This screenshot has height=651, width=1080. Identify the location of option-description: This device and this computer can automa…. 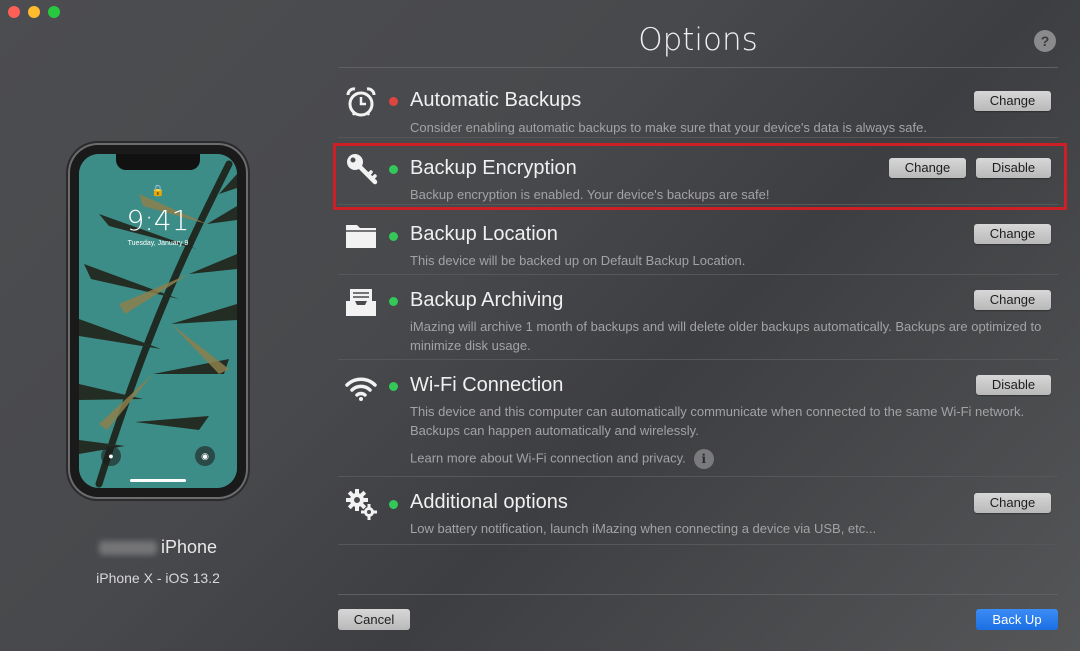
(717, 421).